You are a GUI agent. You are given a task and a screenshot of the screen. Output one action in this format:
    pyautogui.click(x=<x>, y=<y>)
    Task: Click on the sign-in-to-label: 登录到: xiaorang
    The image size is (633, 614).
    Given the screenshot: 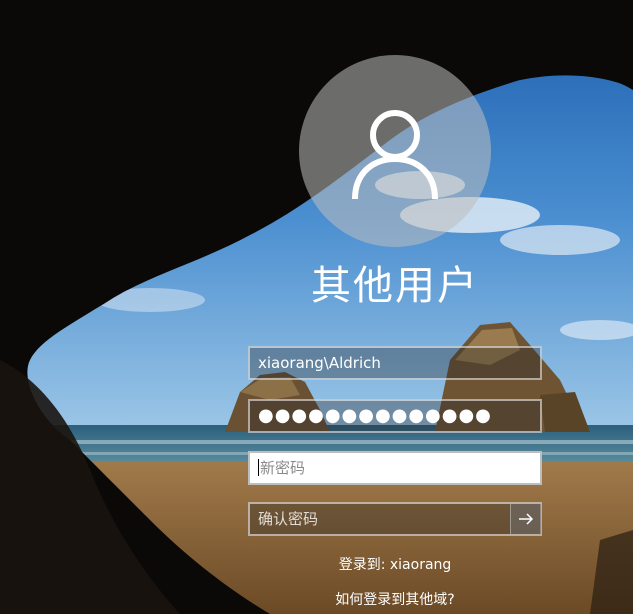 What is the action you would take?
    pyautogui.click(x=395, y=565)
    